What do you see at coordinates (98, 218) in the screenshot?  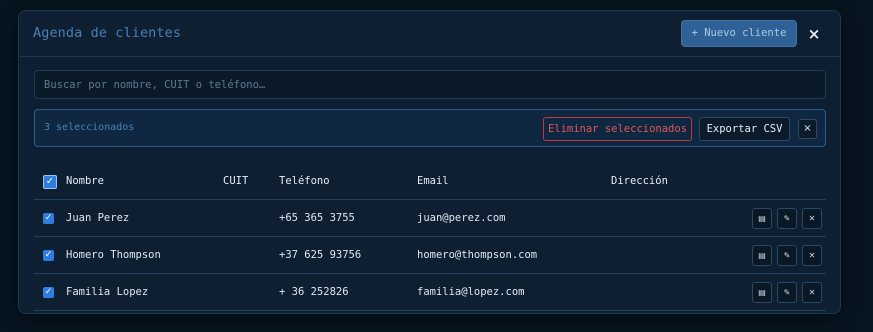 I see `client-name: Juan Perez` at bounding box center [98, 218].